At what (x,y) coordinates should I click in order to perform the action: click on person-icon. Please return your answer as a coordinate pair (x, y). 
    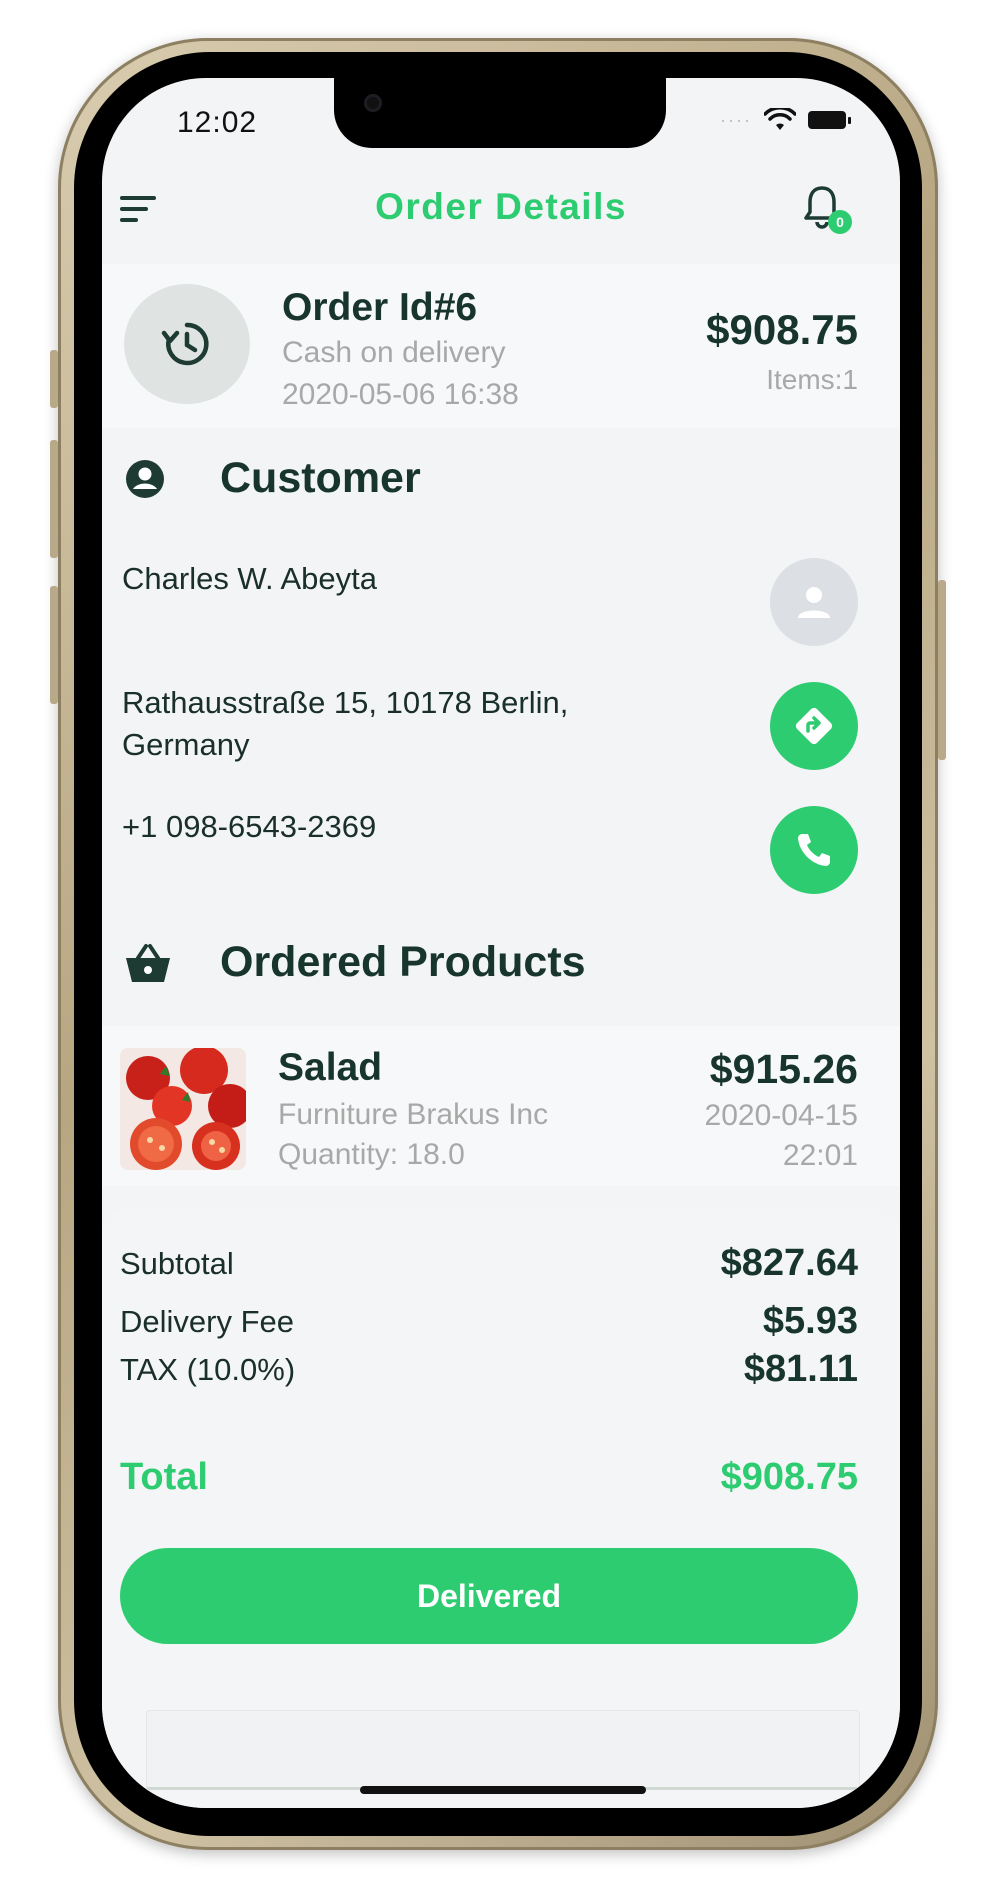
    Looking at the image, I should click on (814, 602).